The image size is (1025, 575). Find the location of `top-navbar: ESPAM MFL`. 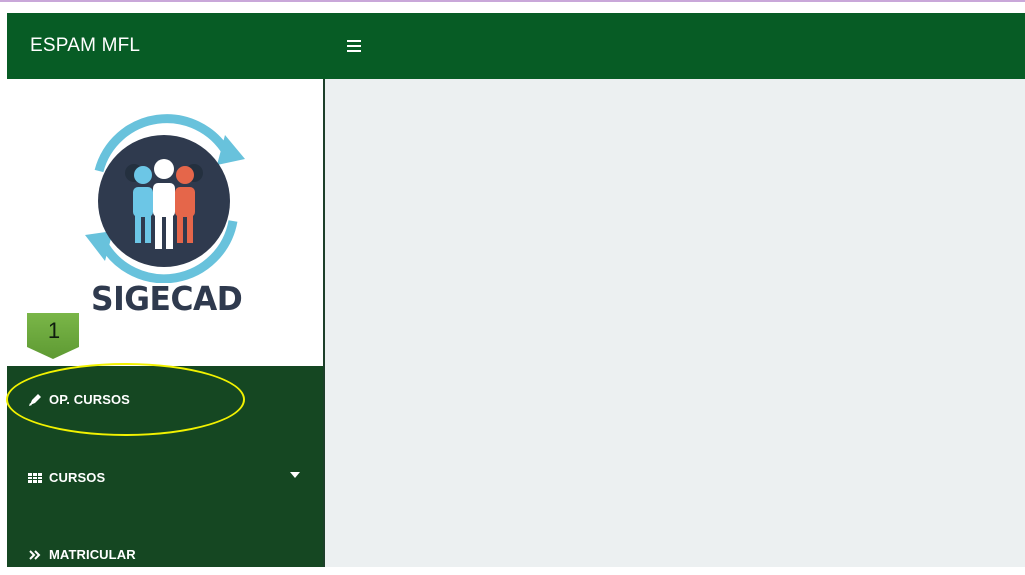

top-navbar: ESPAM MFL is located at coordinates (516, 46).